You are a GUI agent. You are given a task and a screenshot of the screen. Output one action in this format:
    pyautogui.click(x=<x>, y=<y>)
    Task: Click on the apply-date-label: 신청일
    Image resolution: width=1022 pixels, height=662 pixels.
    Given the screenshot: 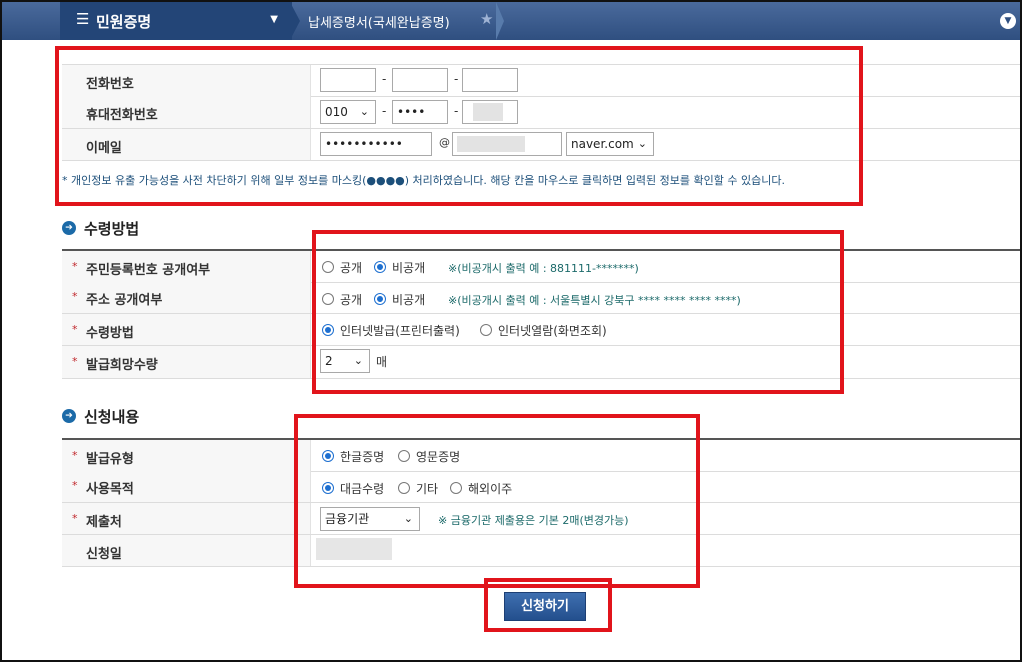 What is the action you would take?
    pyautogui.click(x=104, y=554)
    